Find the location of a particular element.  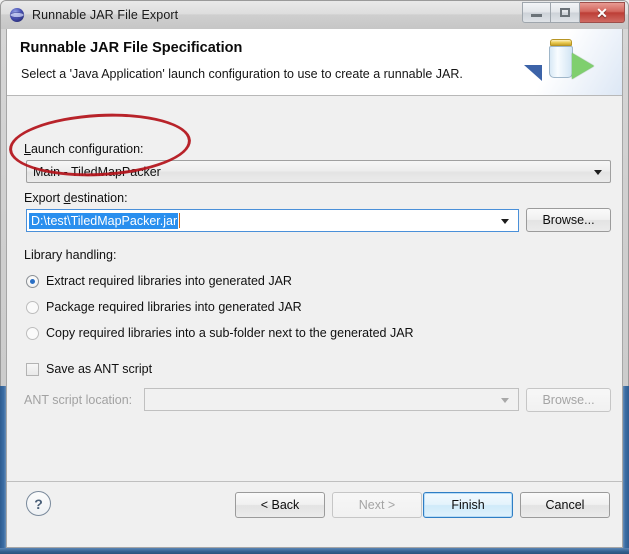

ant-script-location-label: ANT script location: is located at coordinates (78, 400).